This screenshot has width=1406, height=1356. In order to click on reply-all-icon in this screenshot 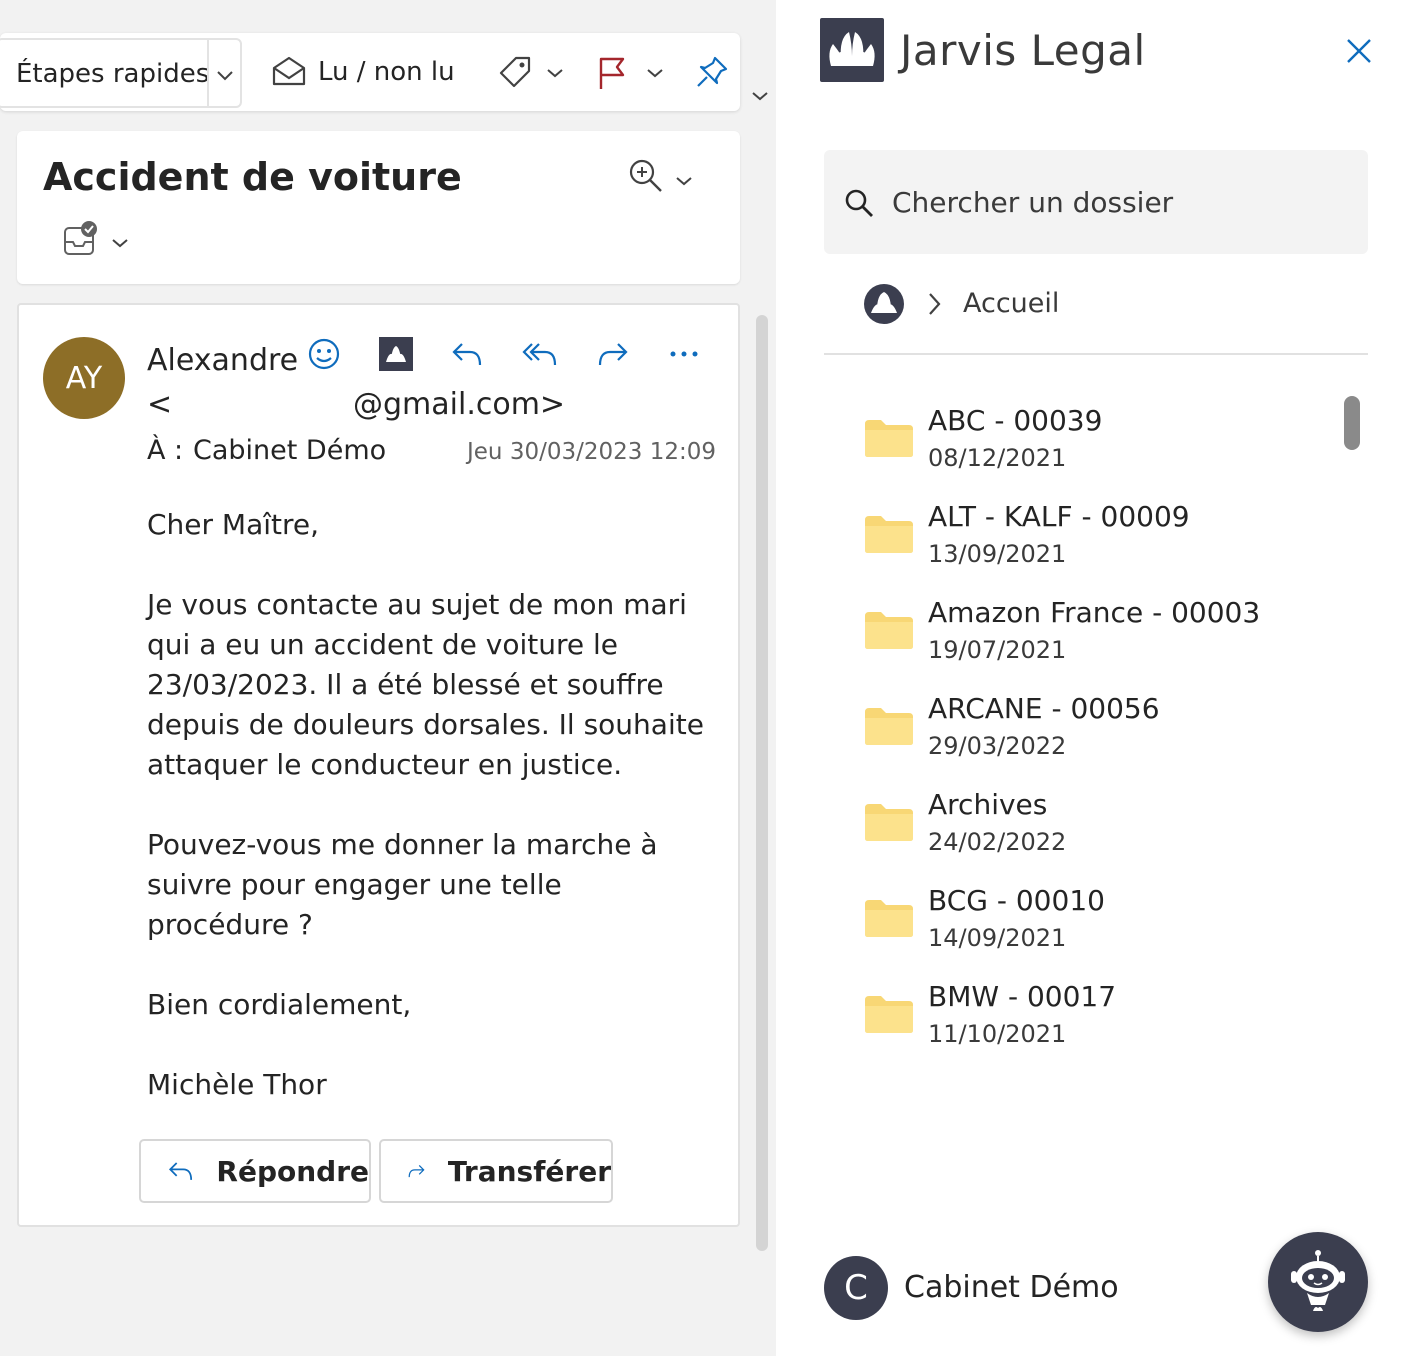, I will do `click(540, 354)`.